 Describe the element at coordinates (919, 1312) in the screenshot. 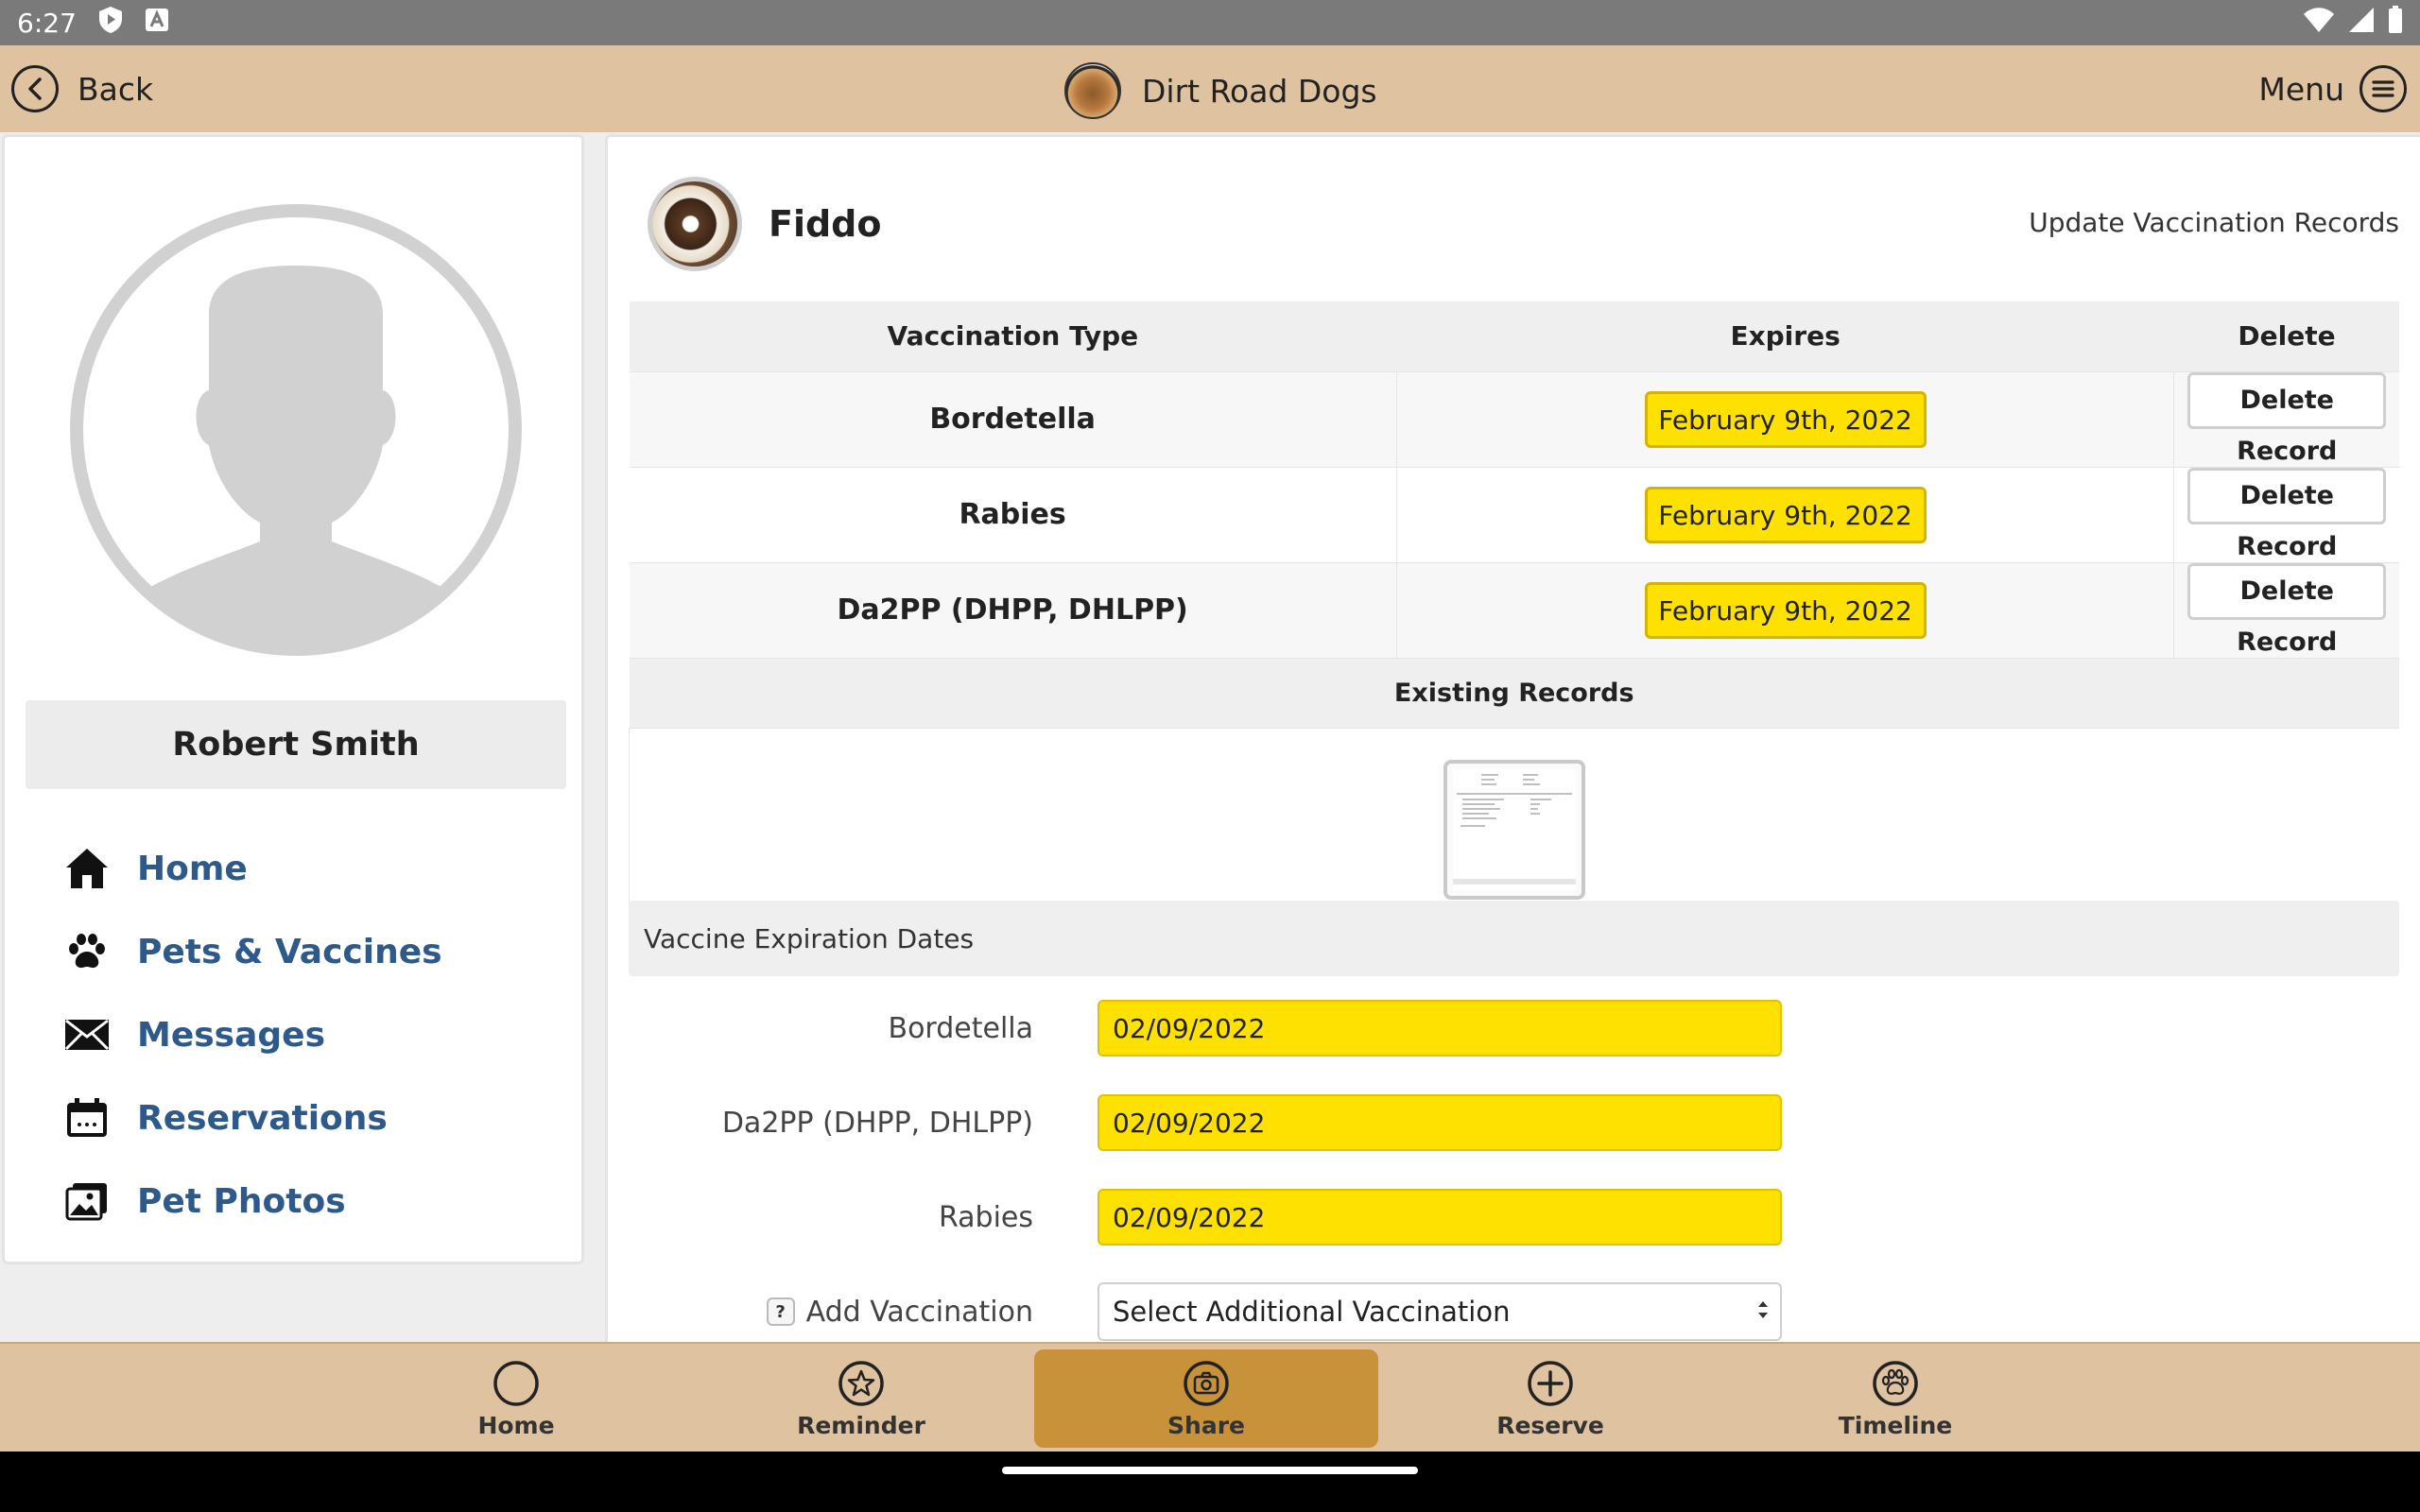

I see `field-label: Add Vaccination` at that location.